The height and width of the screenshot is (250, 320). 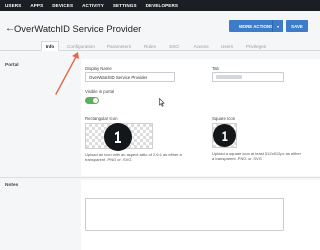 I want to click on display-name-label: Display Name, so click(x=98, y=68).